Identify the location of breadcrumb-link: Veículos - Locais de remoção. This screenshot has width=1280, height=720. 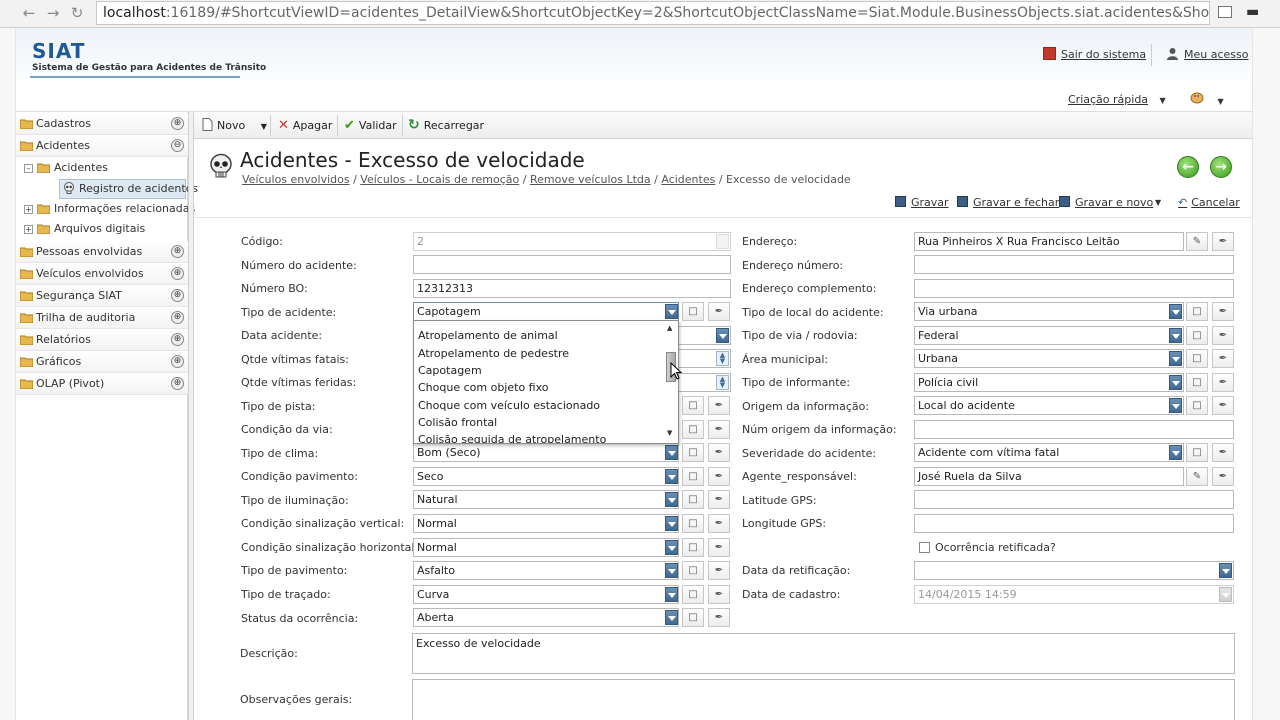
(439, 179).